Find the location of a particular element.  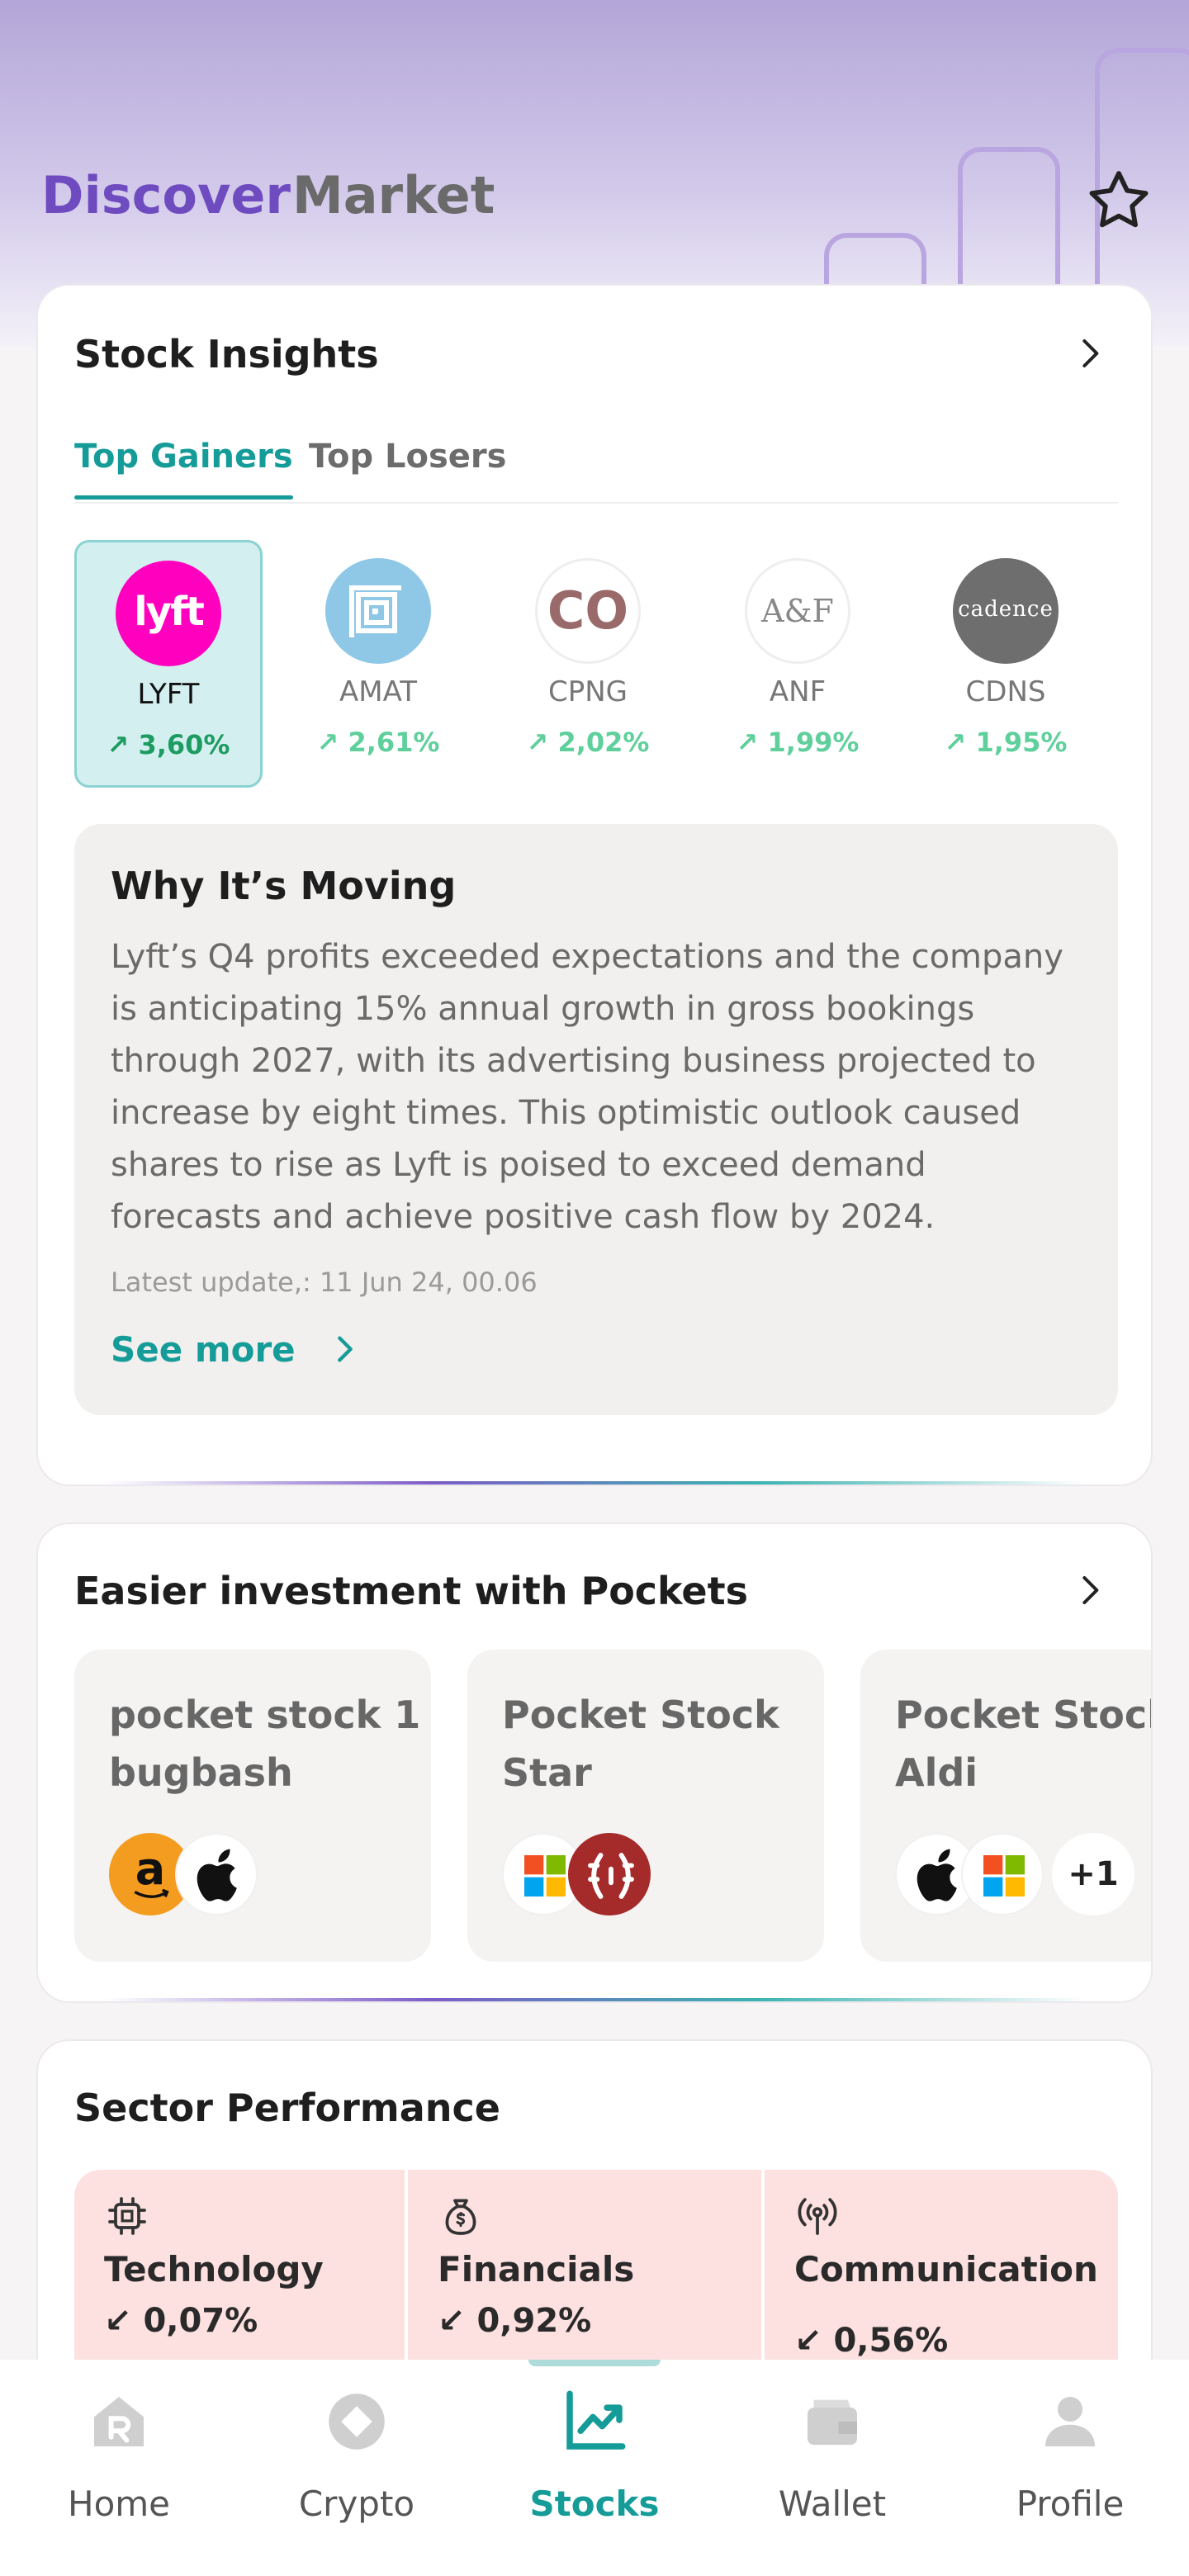

nav-crypto: Crypto is located at coordinates (357, 2468).